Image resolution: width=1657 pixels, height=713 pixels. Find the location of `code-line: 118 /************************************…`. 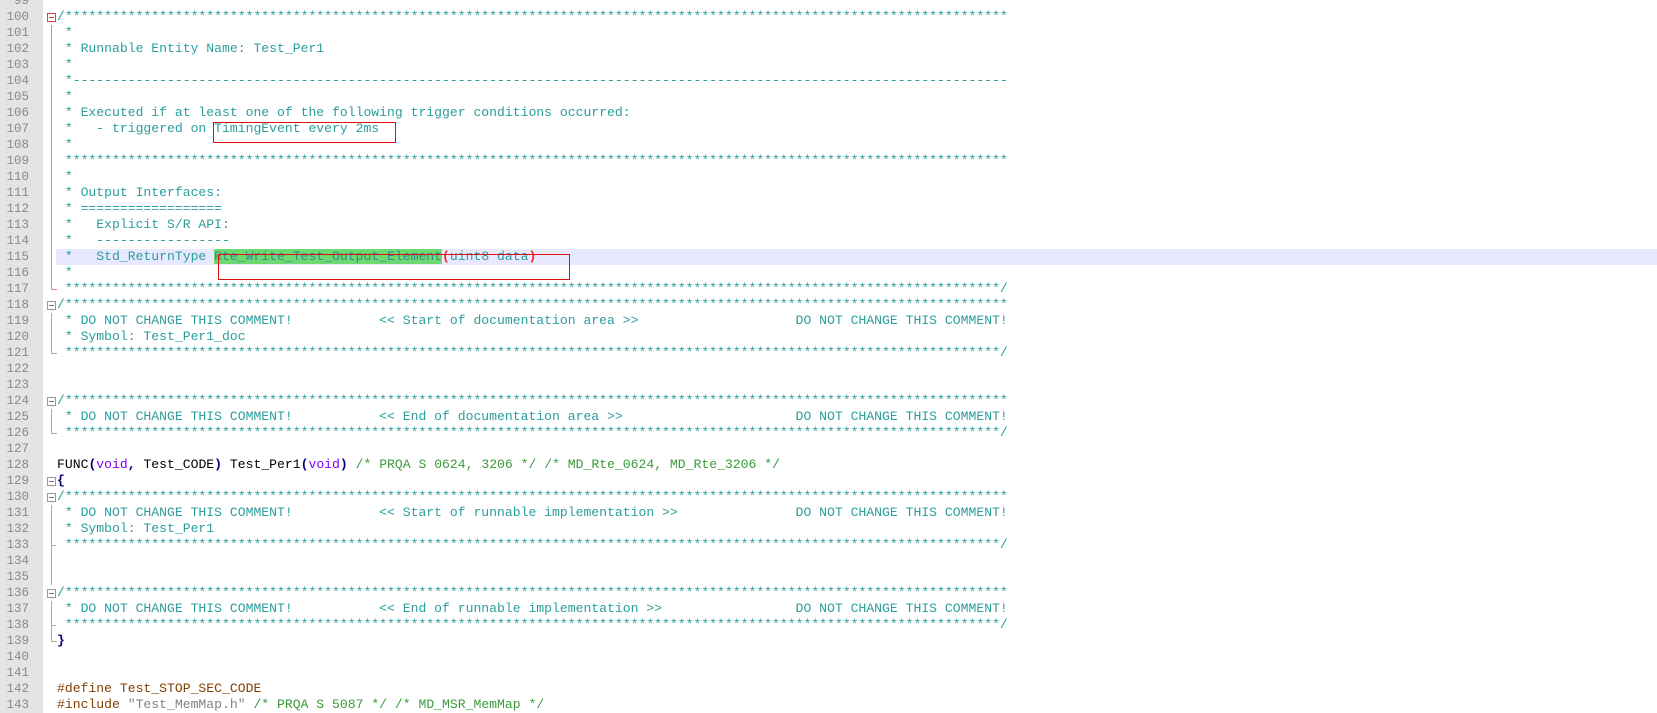

code-line: 118 /************************************… is located at coordinates (828, 305).